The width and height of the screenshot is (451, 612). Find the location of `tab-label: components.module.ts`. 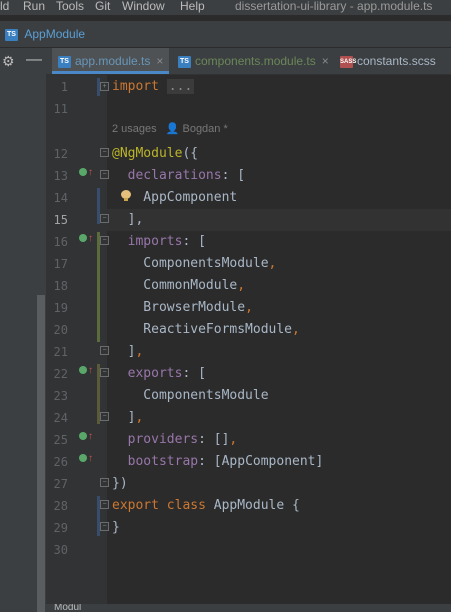

tab-label: components.module.ts is located at coordinates (255, 61).